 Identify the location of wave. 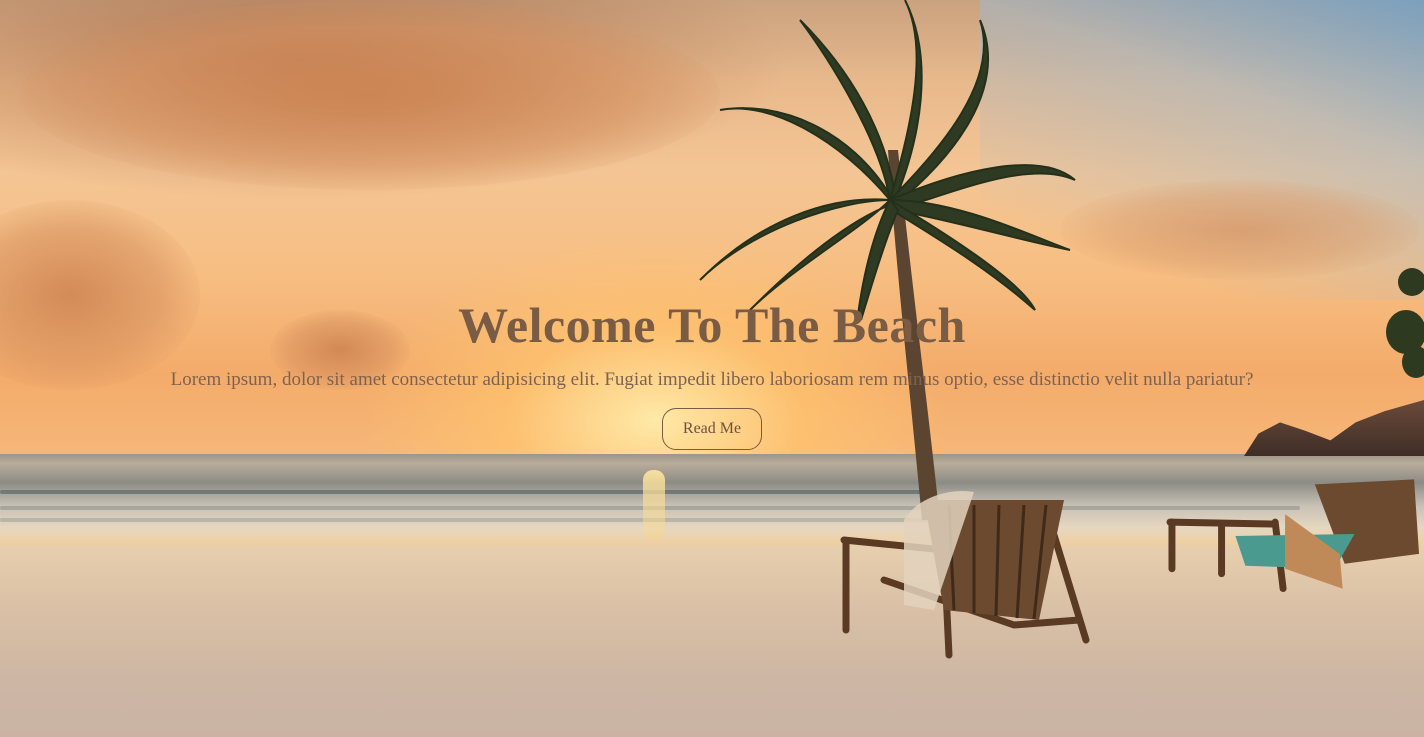
(465, 492).